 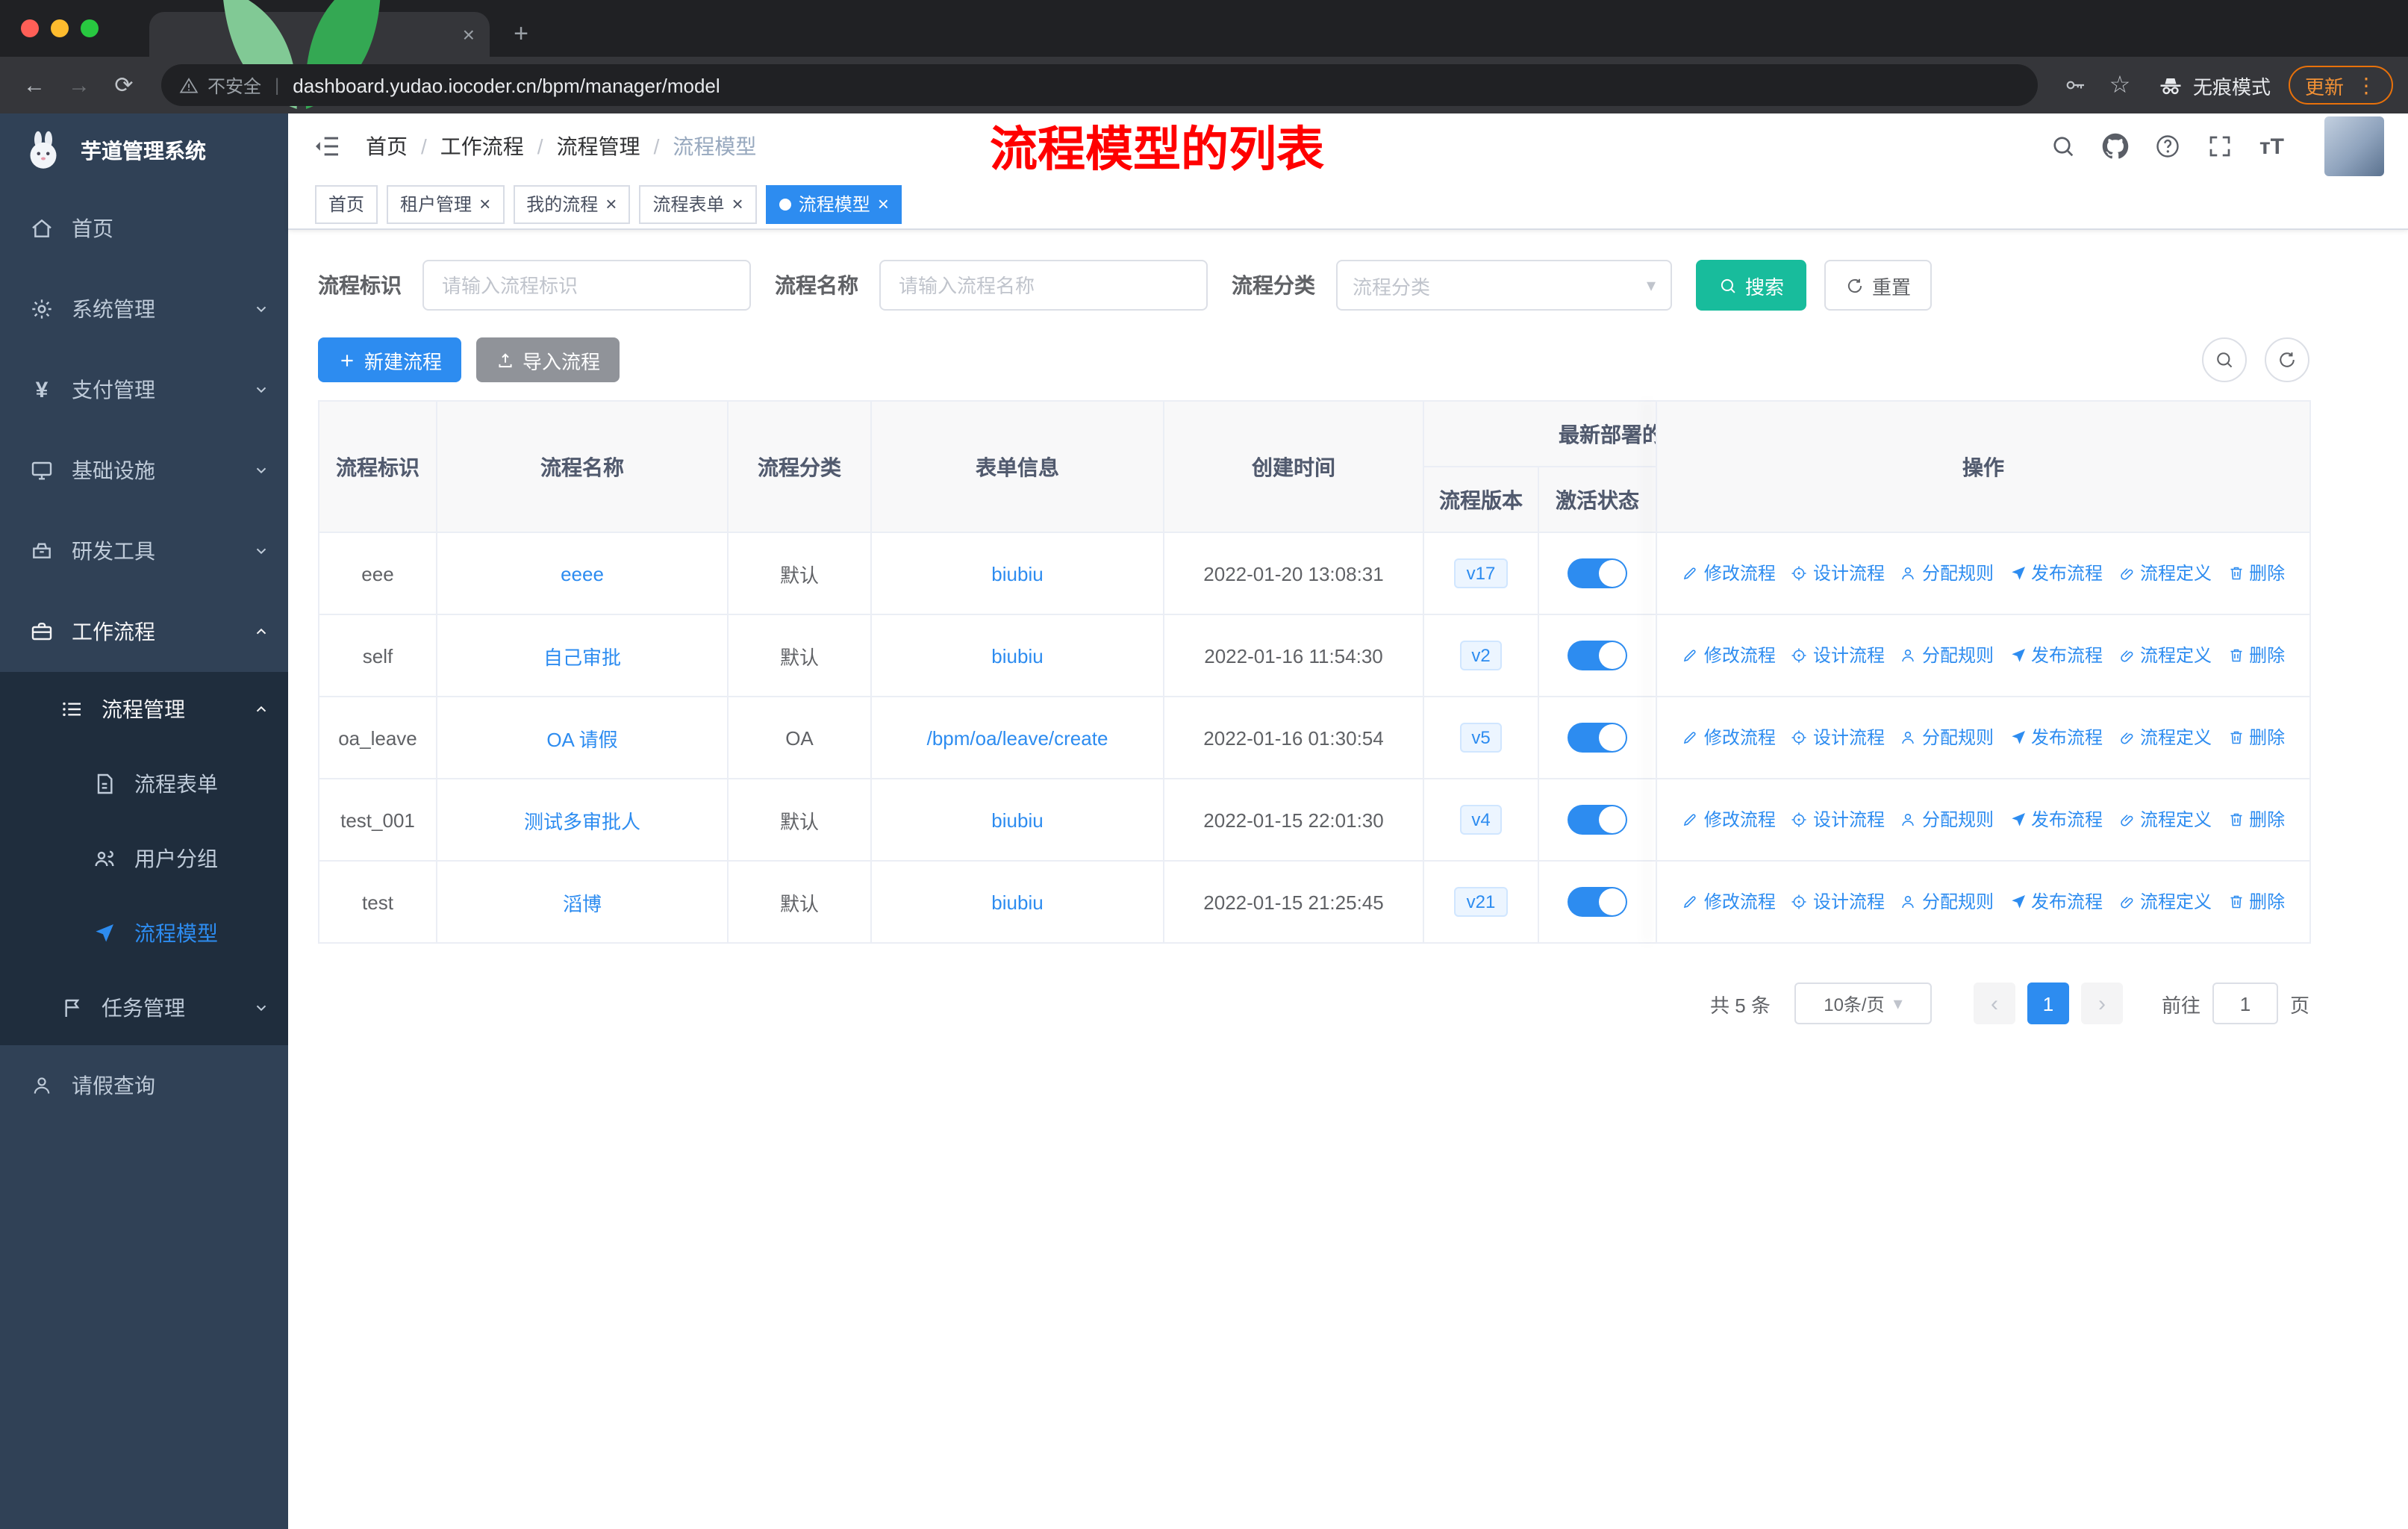 What do you see at coordinates (90, 28) in the screenshot?
I see `window-maximize-button` at bounding box center [90, 28].